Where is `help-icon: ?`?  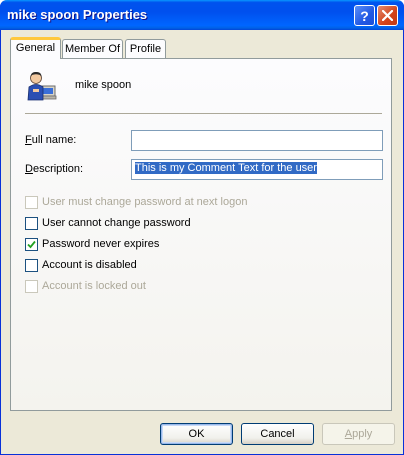 help-icon: ? is located at coordinates (364, 15).